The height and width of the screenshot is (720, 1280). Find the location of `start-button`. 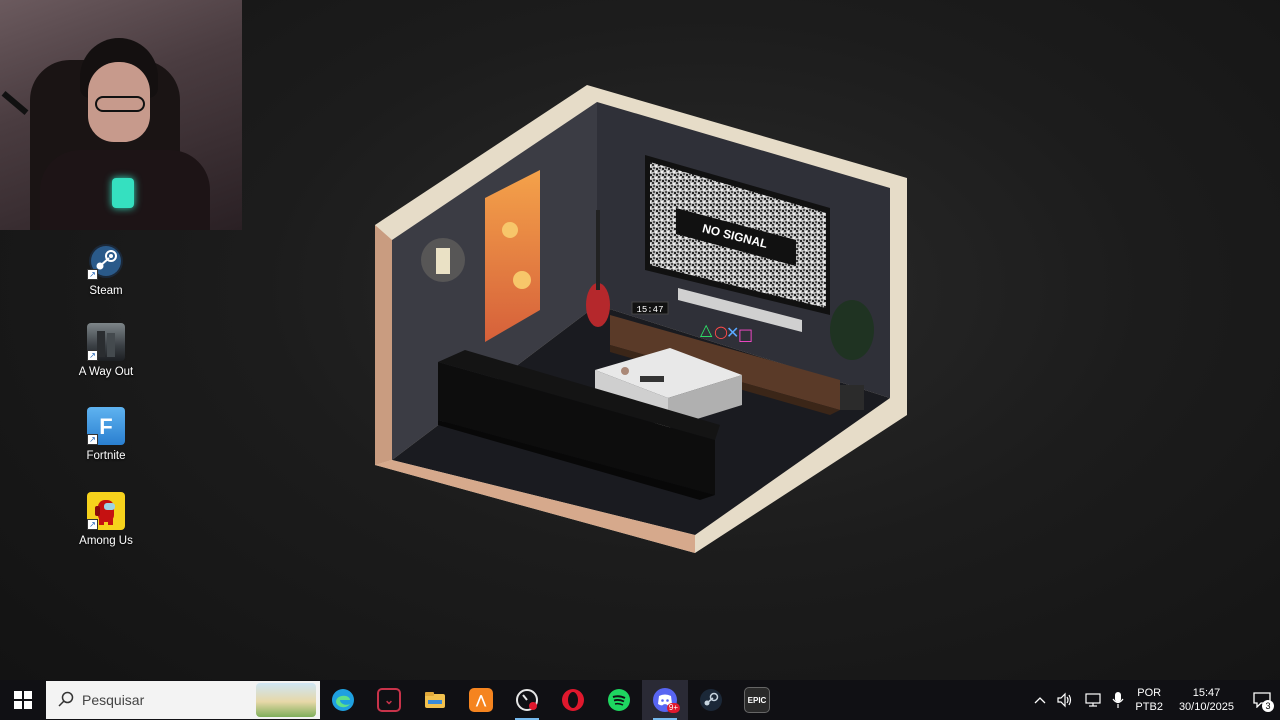

start-button is located at coordinates (23, 700).